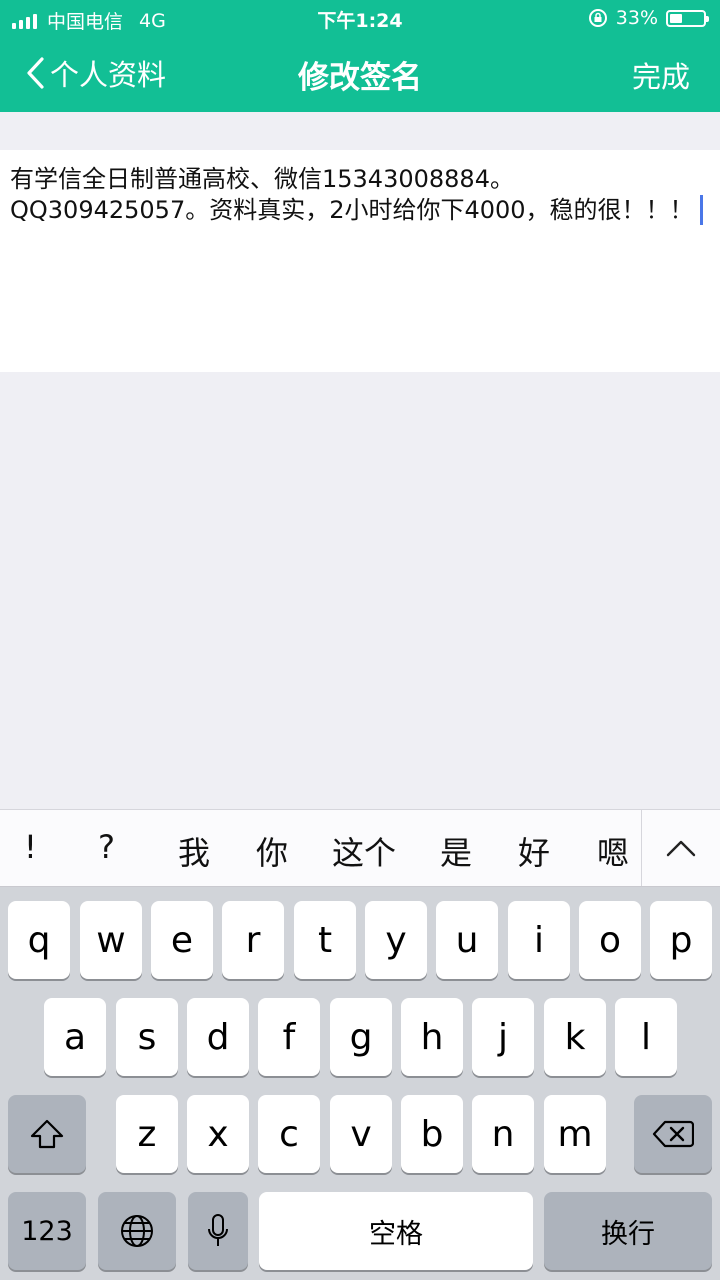 Image resolution: width=720 pixels, height=1280 pixels. I want to click on navigation-bar: 个人资料 修改签名 完成, so click(360, 74).